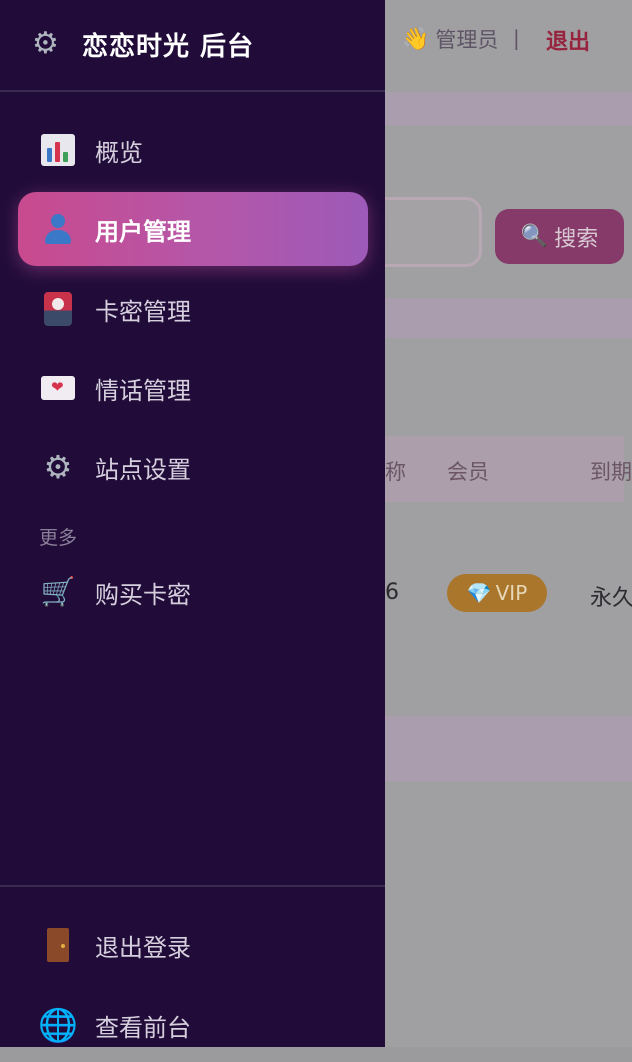 The width and height of the screenshot is (632, 1062). Describe the element at coordinates (143, 390) in the screenshot. I see `sidebar-item-label: 情话管理` at that location.